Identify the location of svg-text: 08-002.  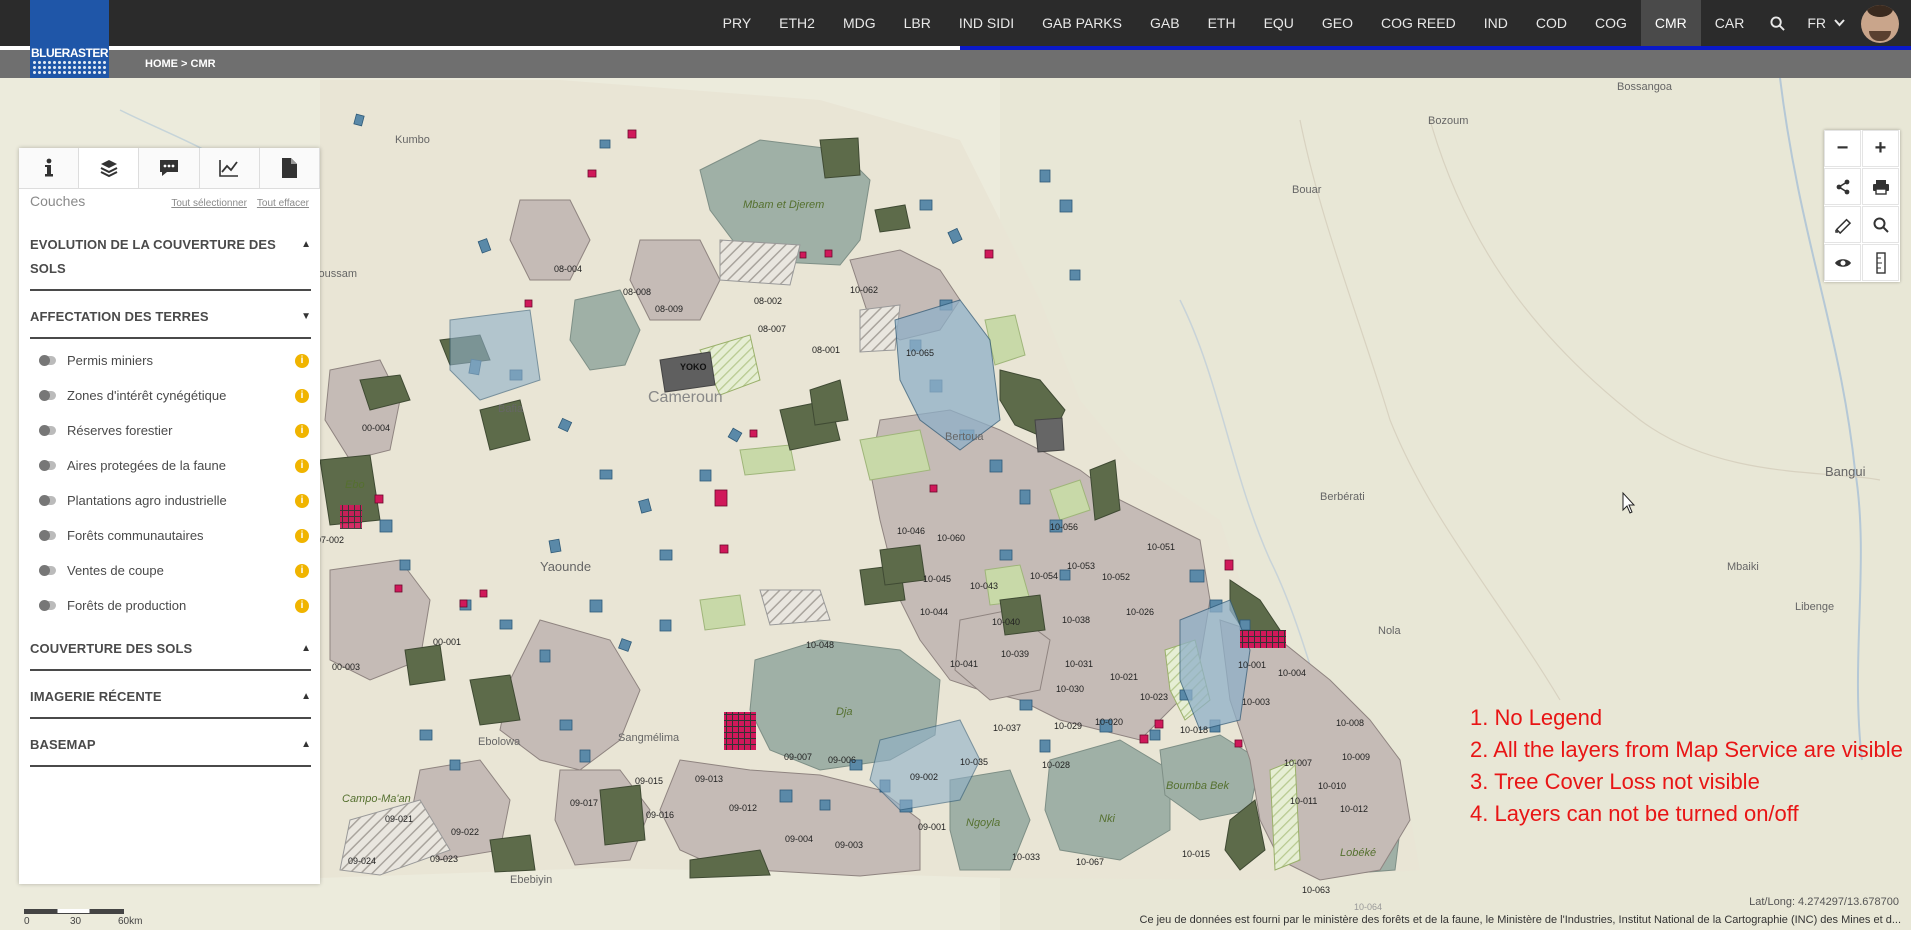
(768, 301).